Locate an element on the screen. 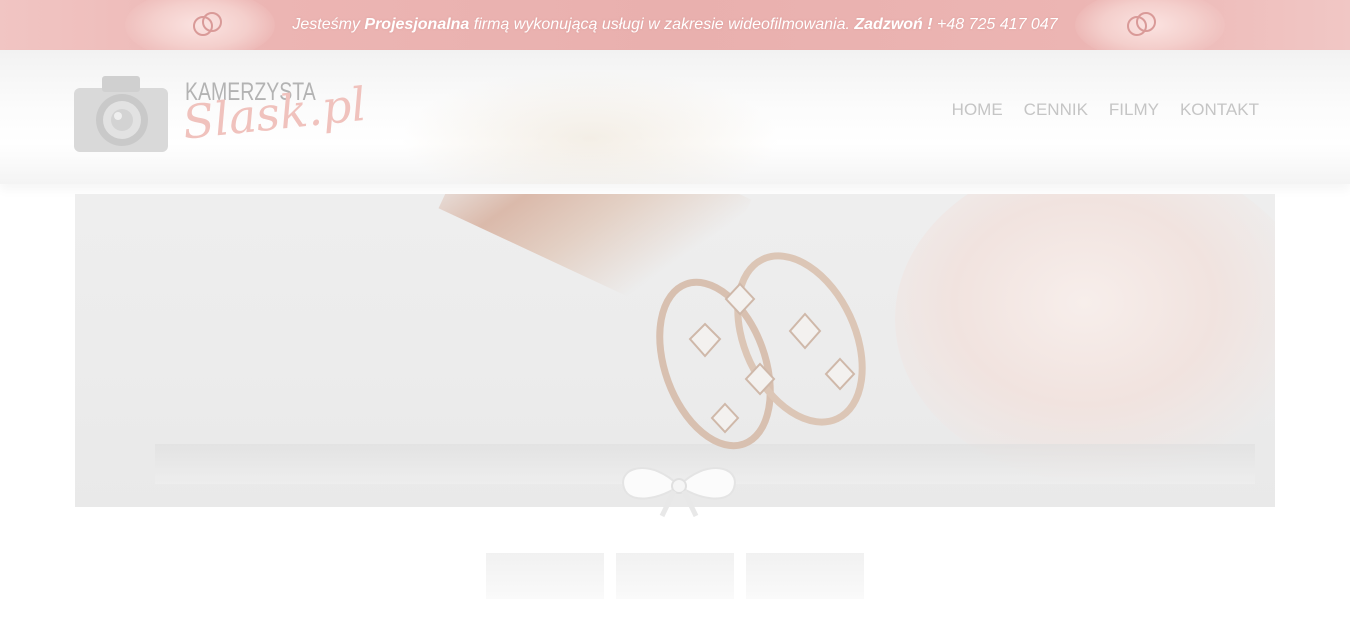  site-logo: KAMERZYSTA Slask.pl is located at coordinates (221, 119).